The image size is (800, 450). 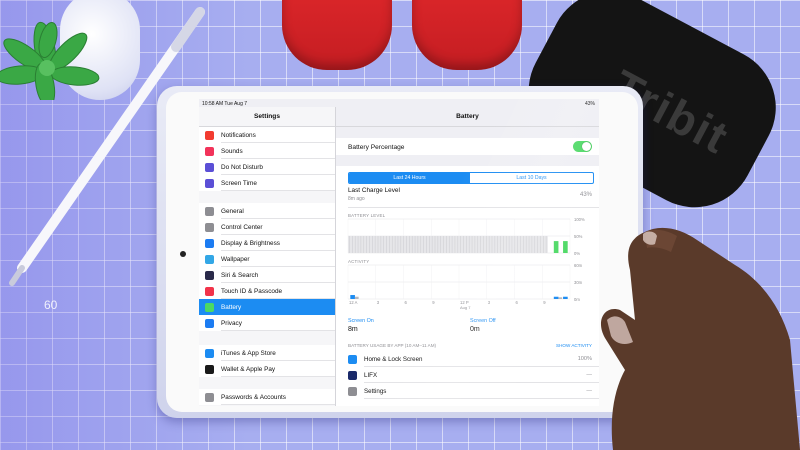 What do you see at coordinates (589, 103) in the screenshot?
I see `status-battery: 43%` at bounding box center [589, 103].